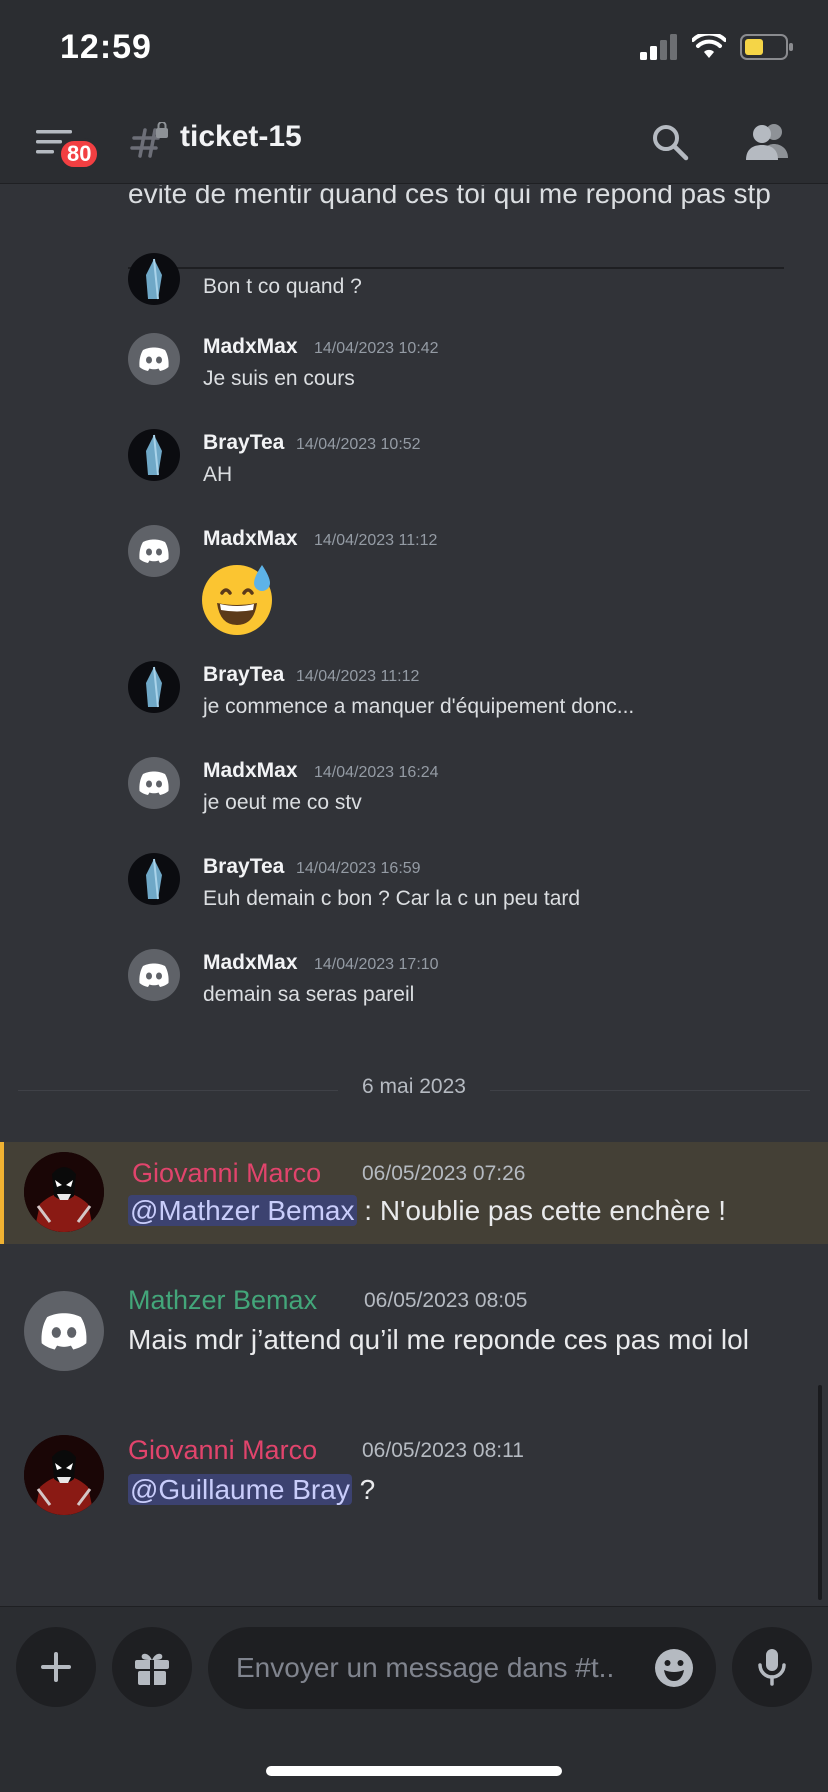 The width and height of the screenshot is (828, 1792). What do you see at coordinates (279, 378) in the screenshot?
I see `message-text: Je suis en cours` at bounding box center [279, 378].